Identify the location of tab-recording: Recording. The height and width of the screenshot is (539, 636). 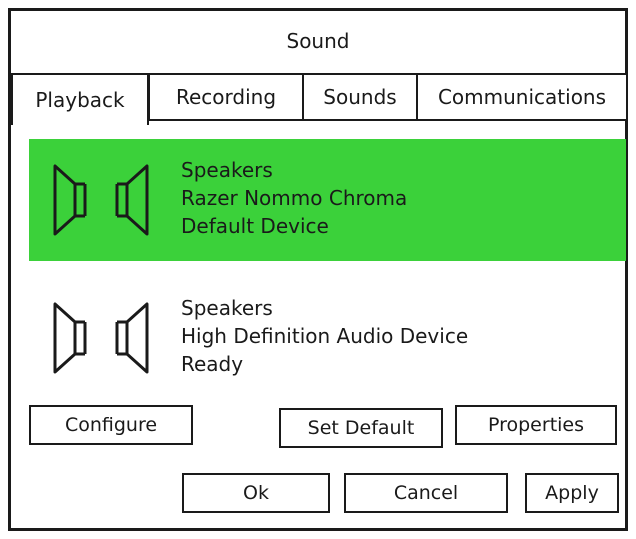
(226, 97).